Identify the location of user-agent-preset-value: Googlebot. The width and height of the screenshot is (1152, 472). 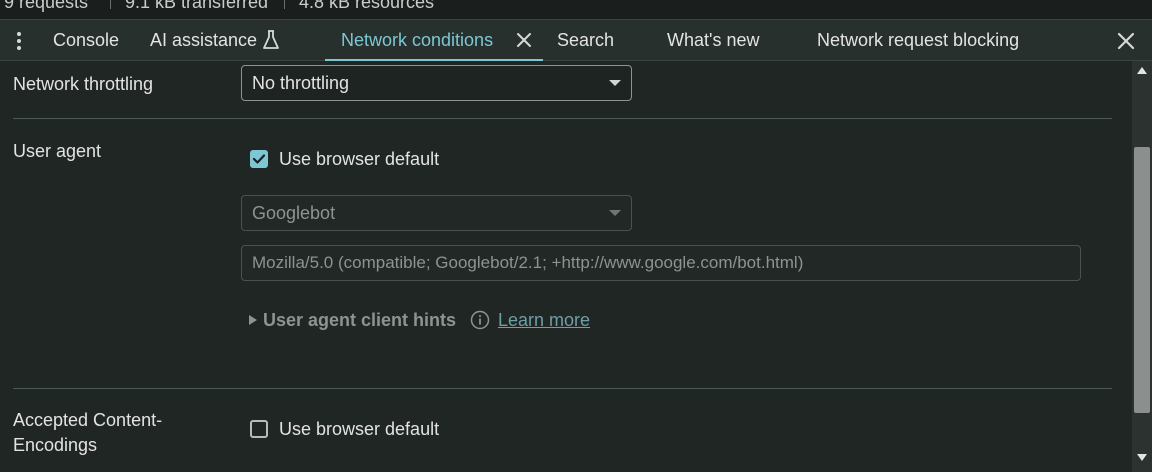
(294, 213).